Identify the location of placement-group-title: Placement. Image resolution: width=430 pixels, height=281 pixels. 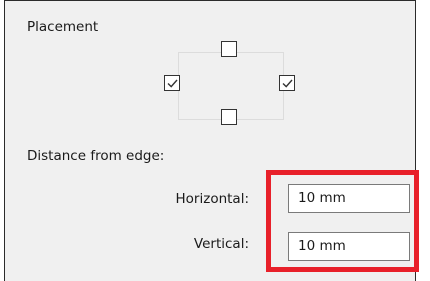
(63, 27).